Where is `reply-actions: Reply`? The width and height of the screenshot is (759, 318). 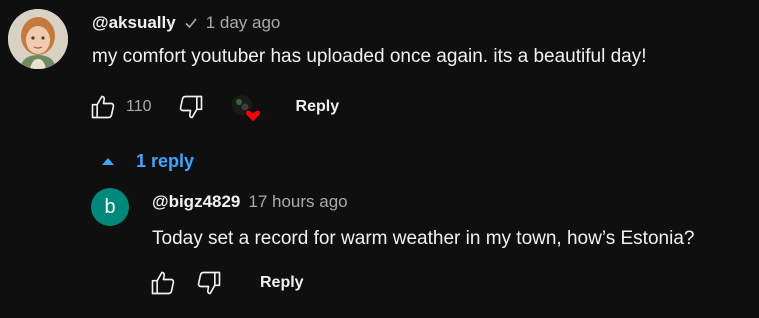
reply-actions: Reply is located at coordinates (226, 283).